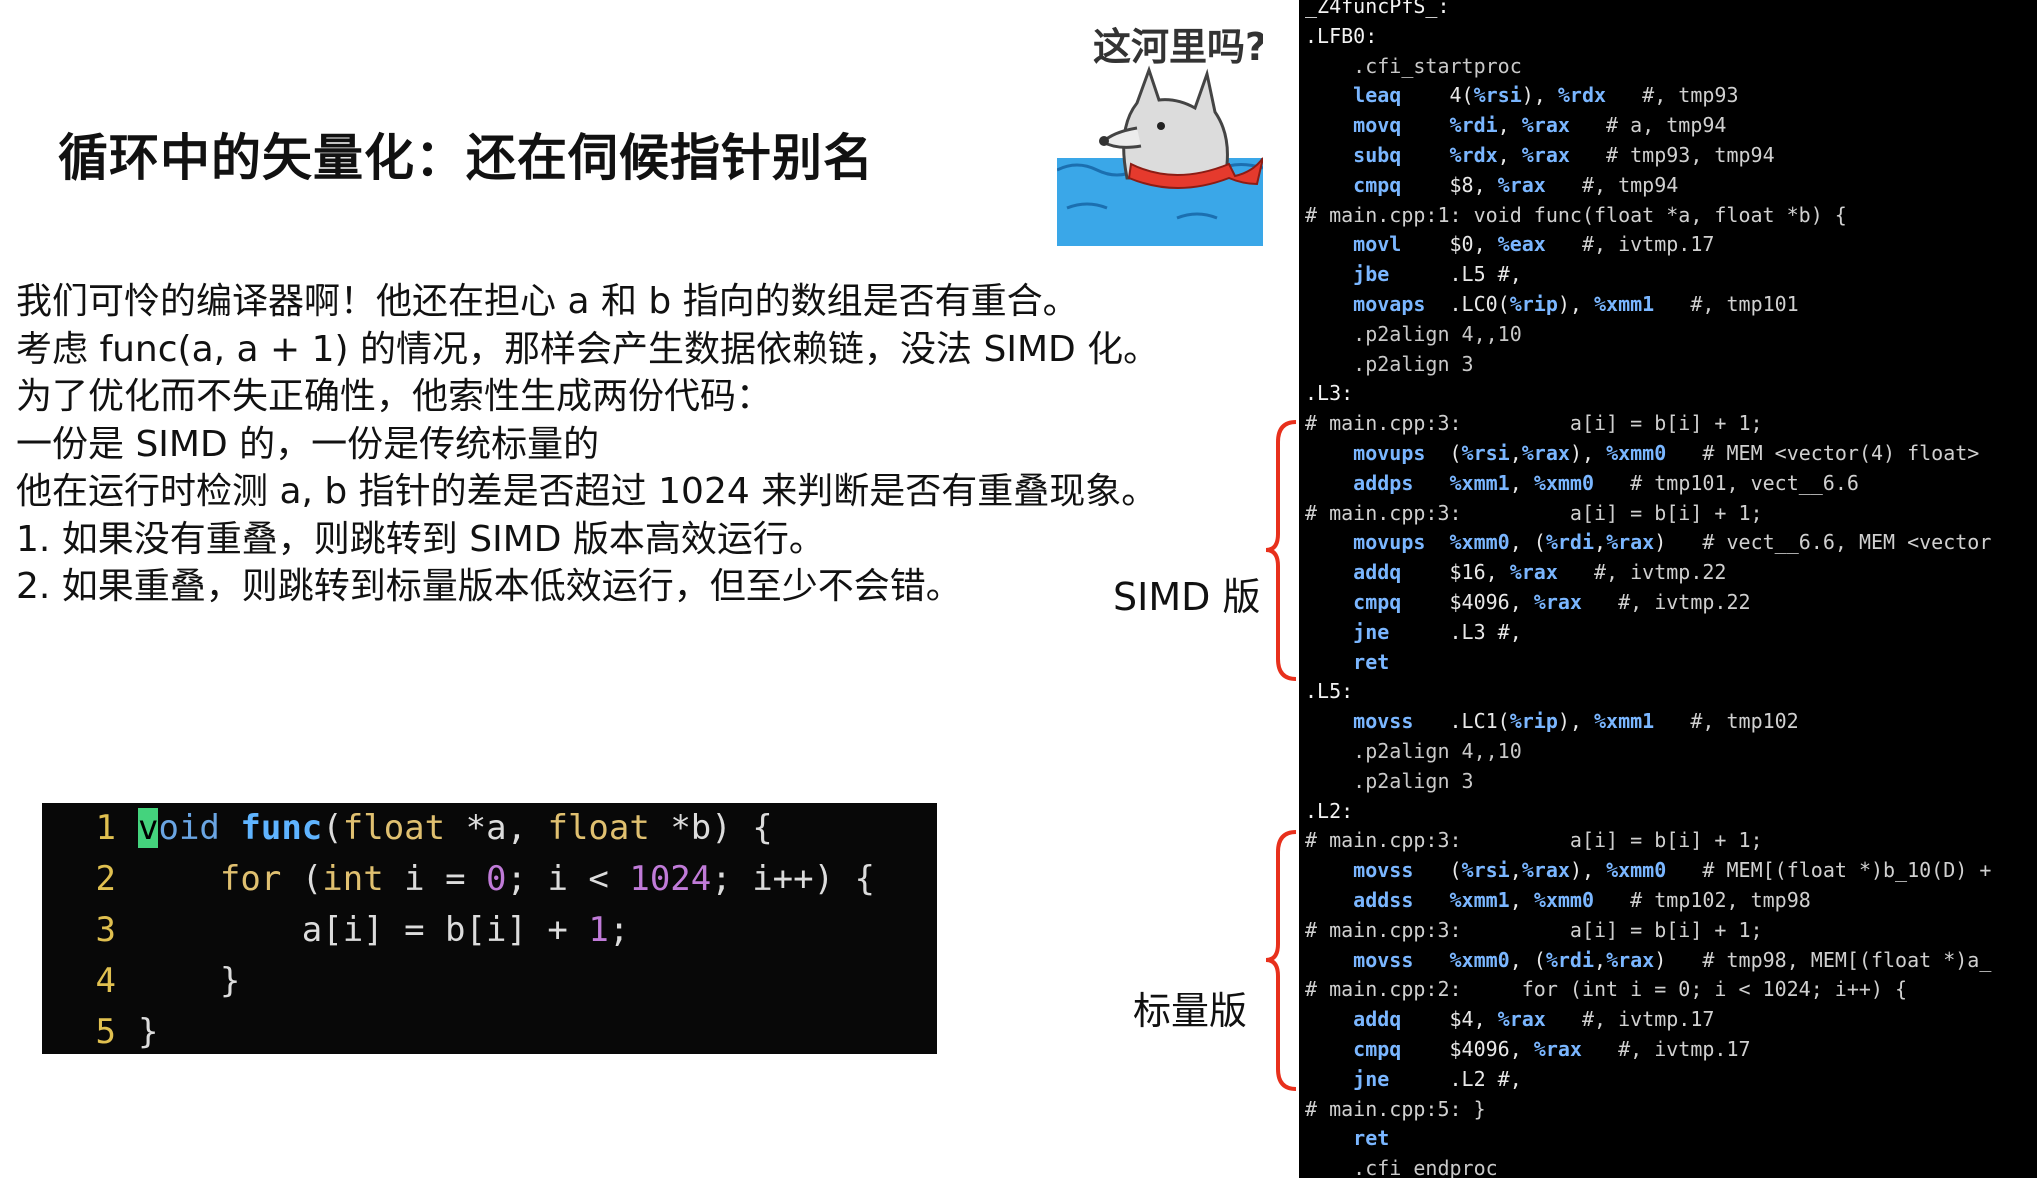 The height and width of the screenshot is (1178, 2037). What do you see at coordinates (1190, 1011) in the screenshot?
I see `scalar-version-label: 标量版` at bounding box center [1190, 1011].